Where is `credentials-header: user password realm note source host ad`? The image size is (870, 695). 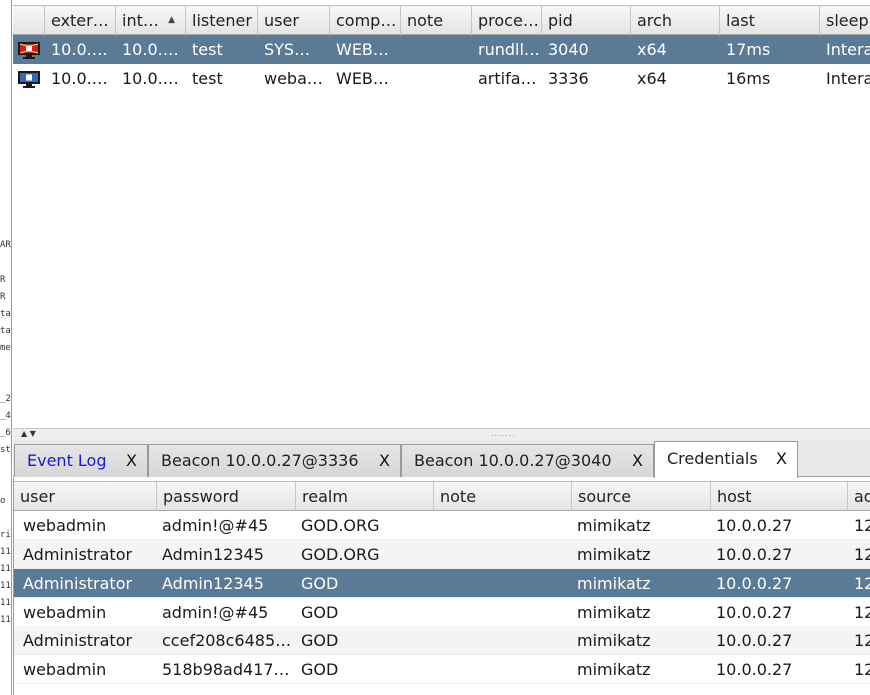 credentials-header: user password realm note source host ad is located at coordinates (442, 496).